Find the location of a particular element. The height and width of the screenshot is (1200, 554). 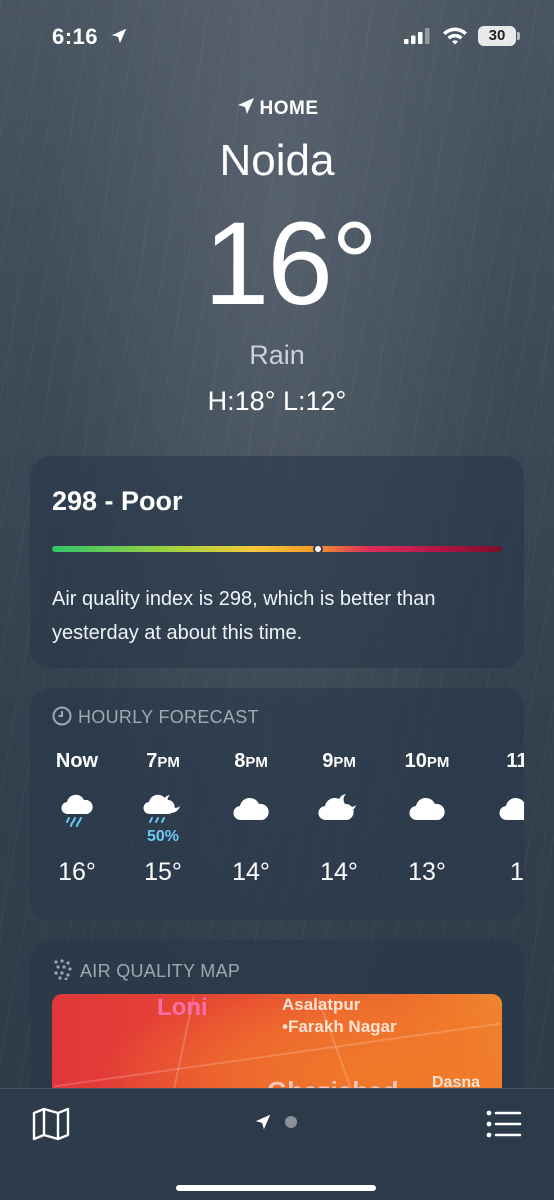

hour-label: 10PM is located at coordinates (427, 761).